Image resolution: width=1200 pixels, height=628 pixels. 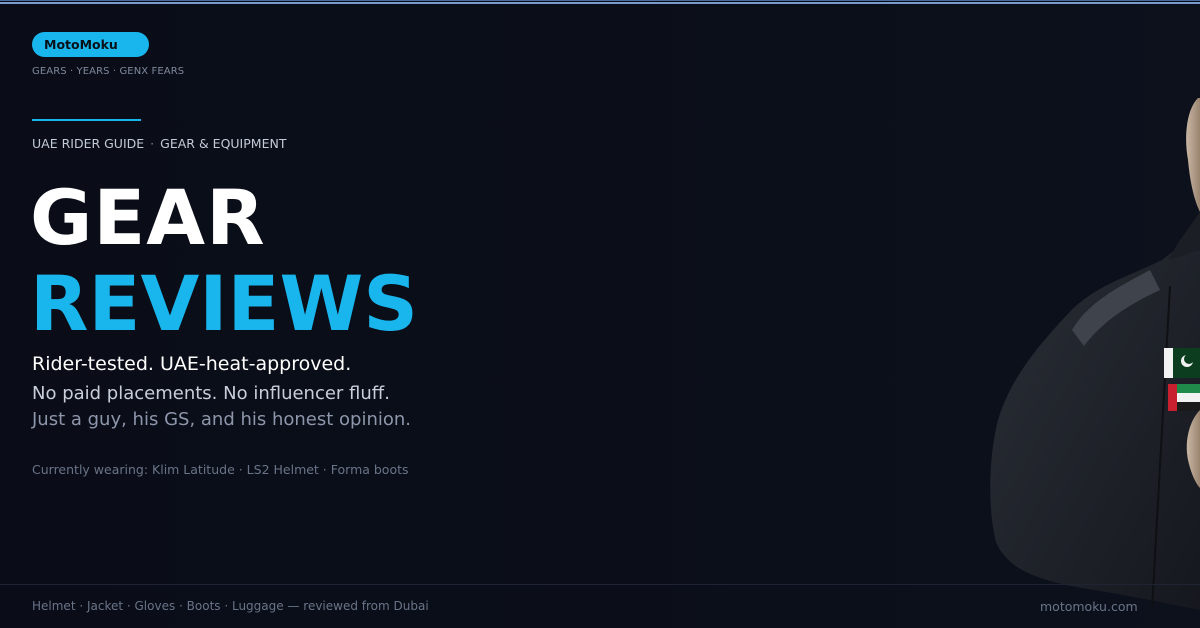 What do you see at coordinates (223, 143) in the screenshot?
I see `category-secondary: GEAR & EQUIPMENT` at bounding box center [223, 143].